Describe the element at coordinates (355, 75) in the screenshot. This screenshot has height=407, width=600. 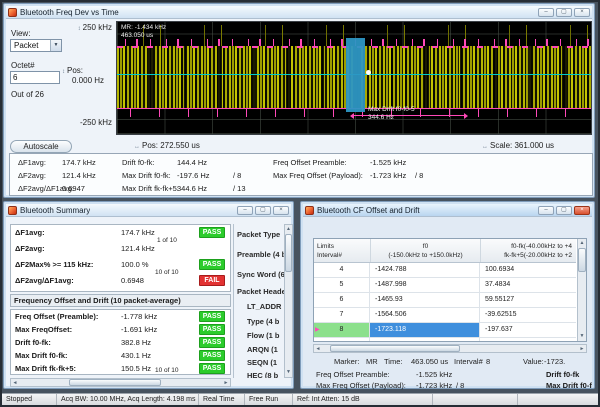
I see `selected-octet-band` at that location.